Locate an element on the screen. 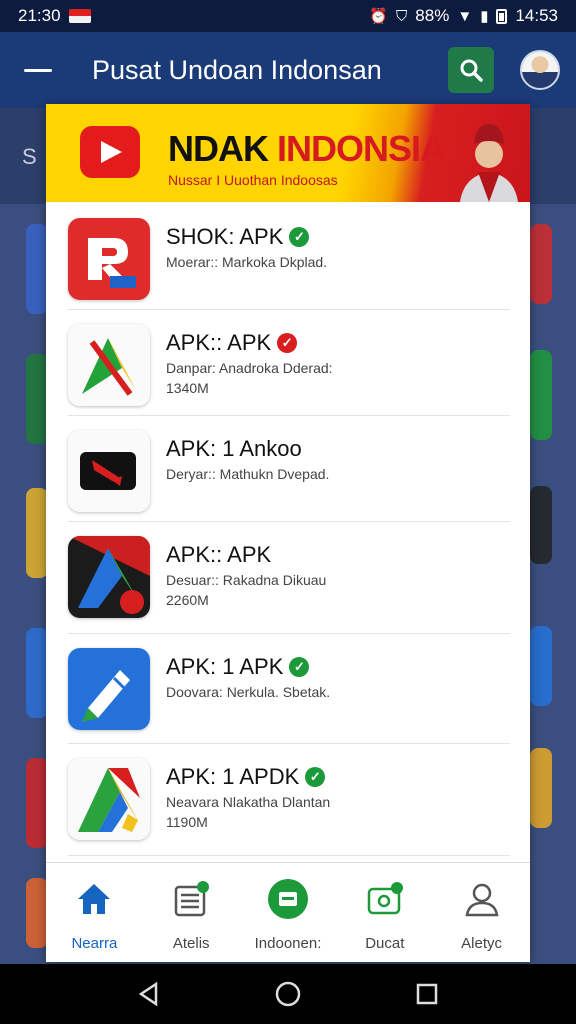 The image size is (576, 1024). app-size: 1190M is located at coordinates (187, 822).